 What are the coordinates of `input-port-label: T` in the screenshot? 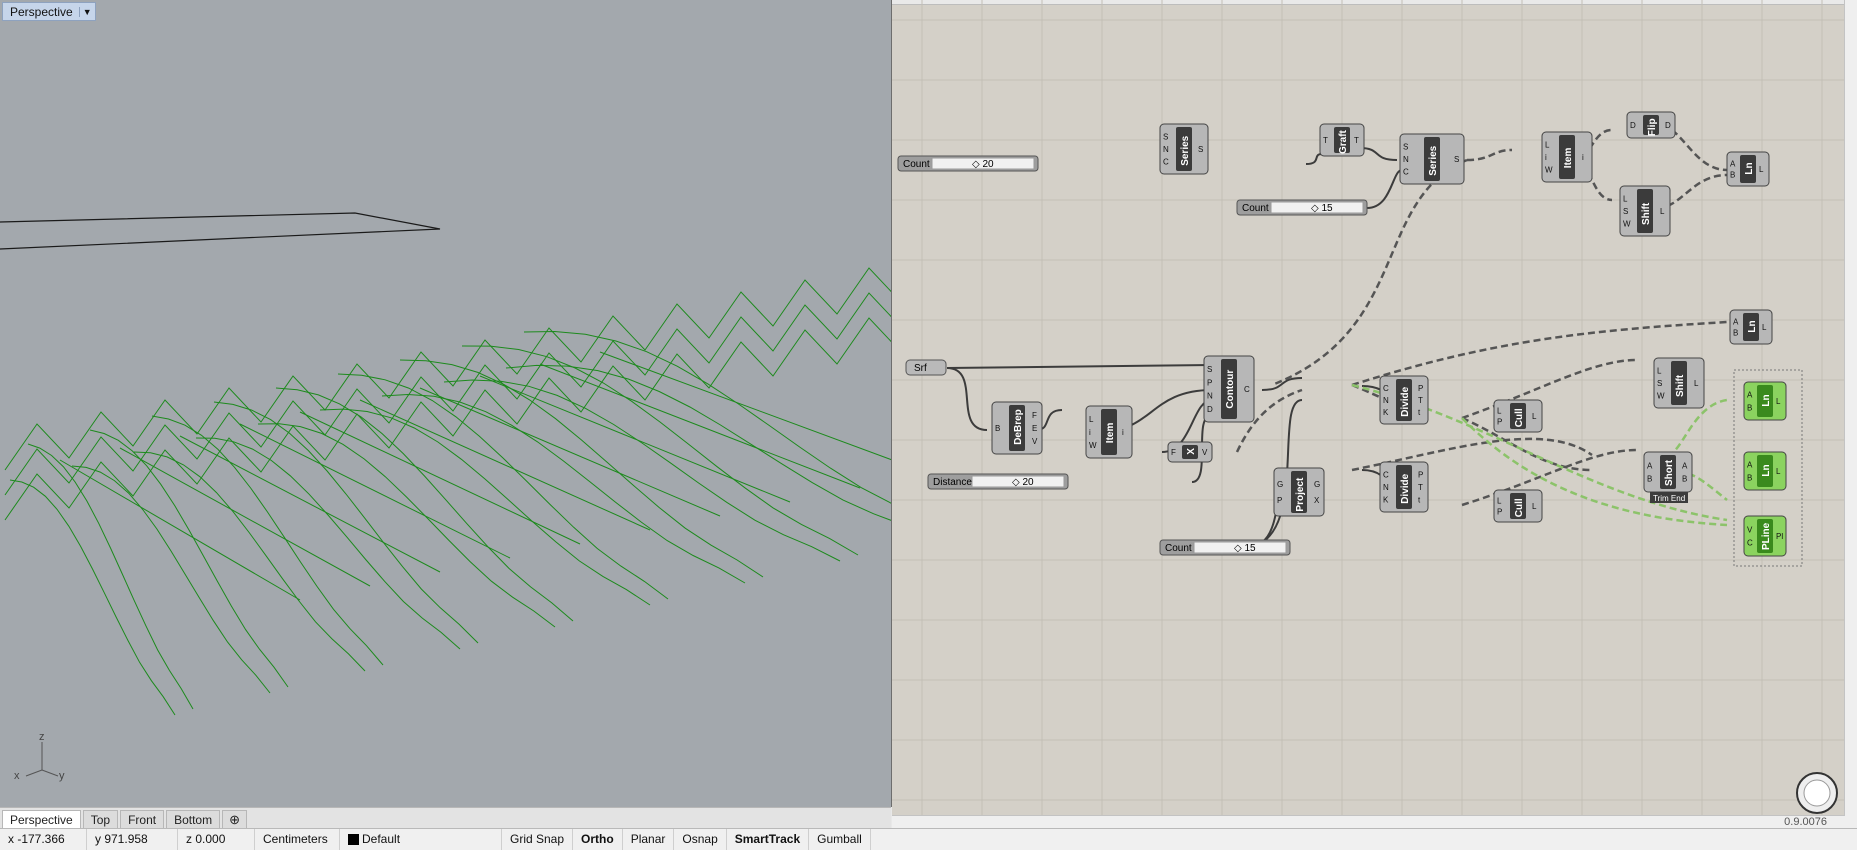 It's located at (1325, 140).